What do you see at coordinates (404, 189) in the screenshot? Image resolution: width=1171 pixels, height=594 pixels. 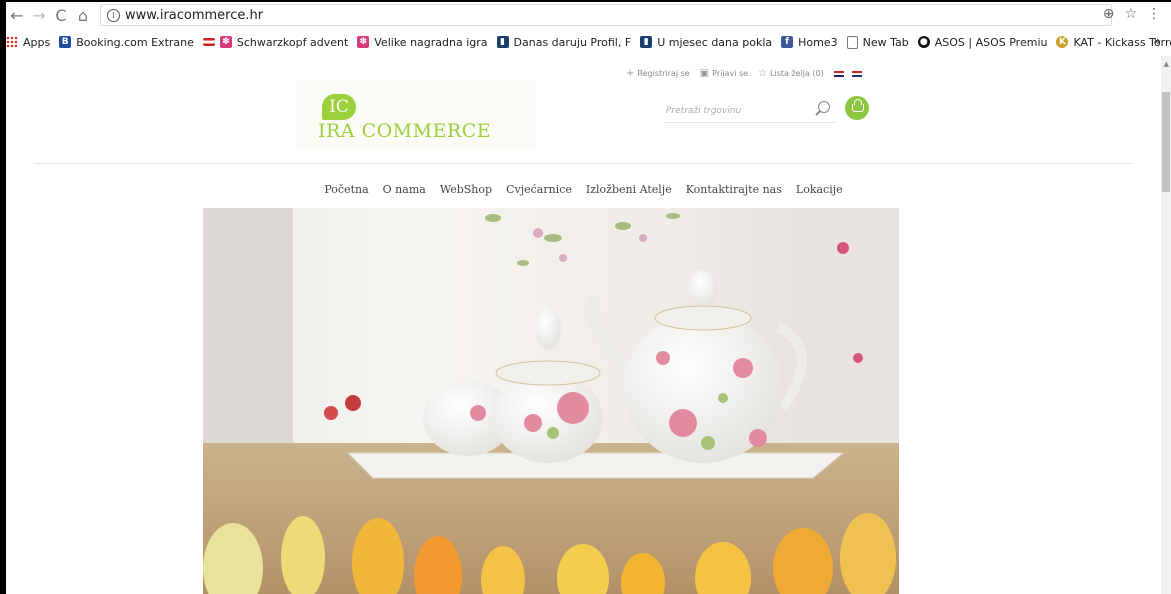 I see `nav-item-about: O nama` at bounding box center [404, 189].